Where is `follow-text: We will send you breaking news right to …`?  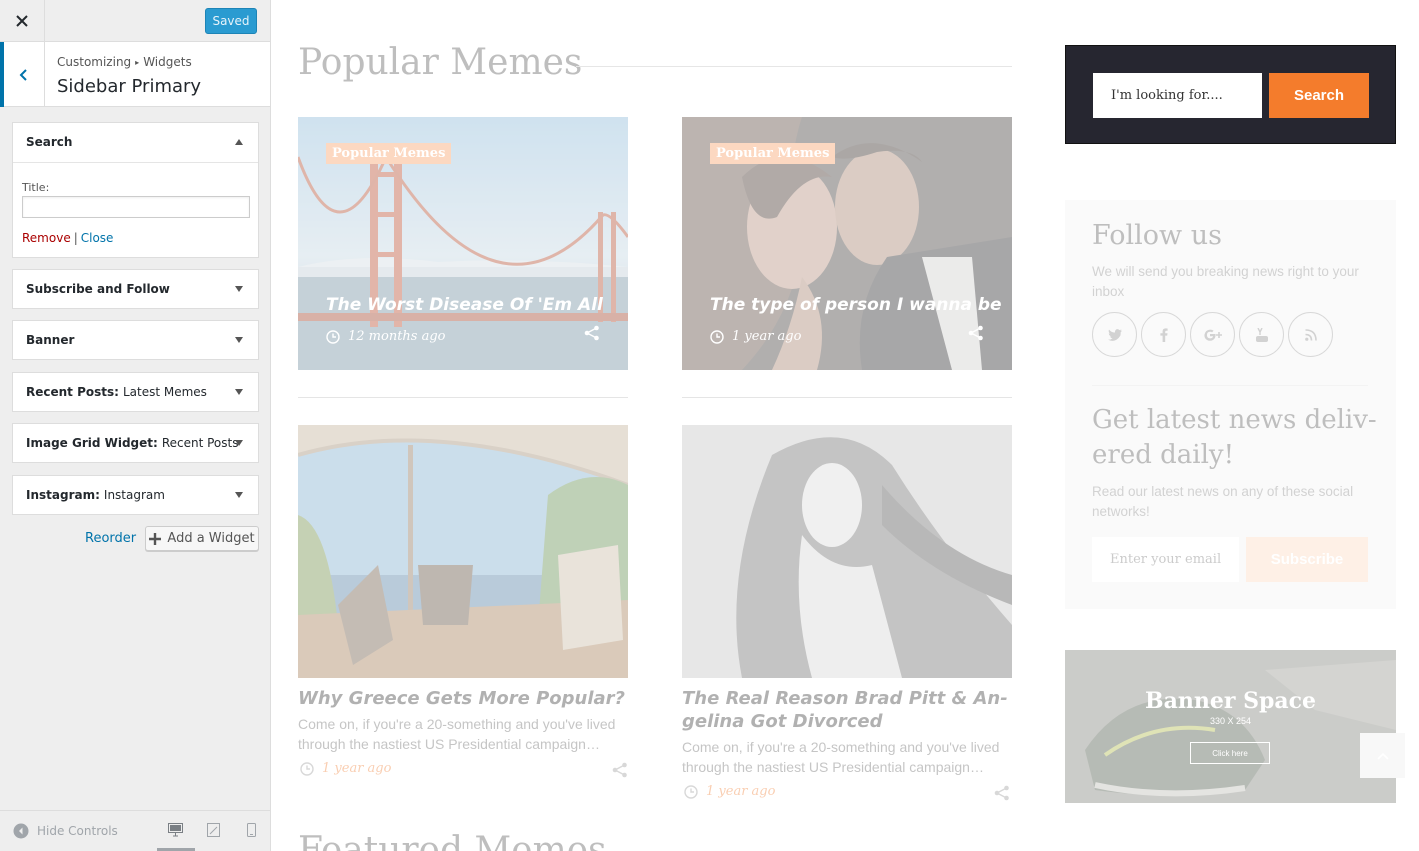
follow-text: We will send you breaking news right to … is located at coordinates (1225, 281).